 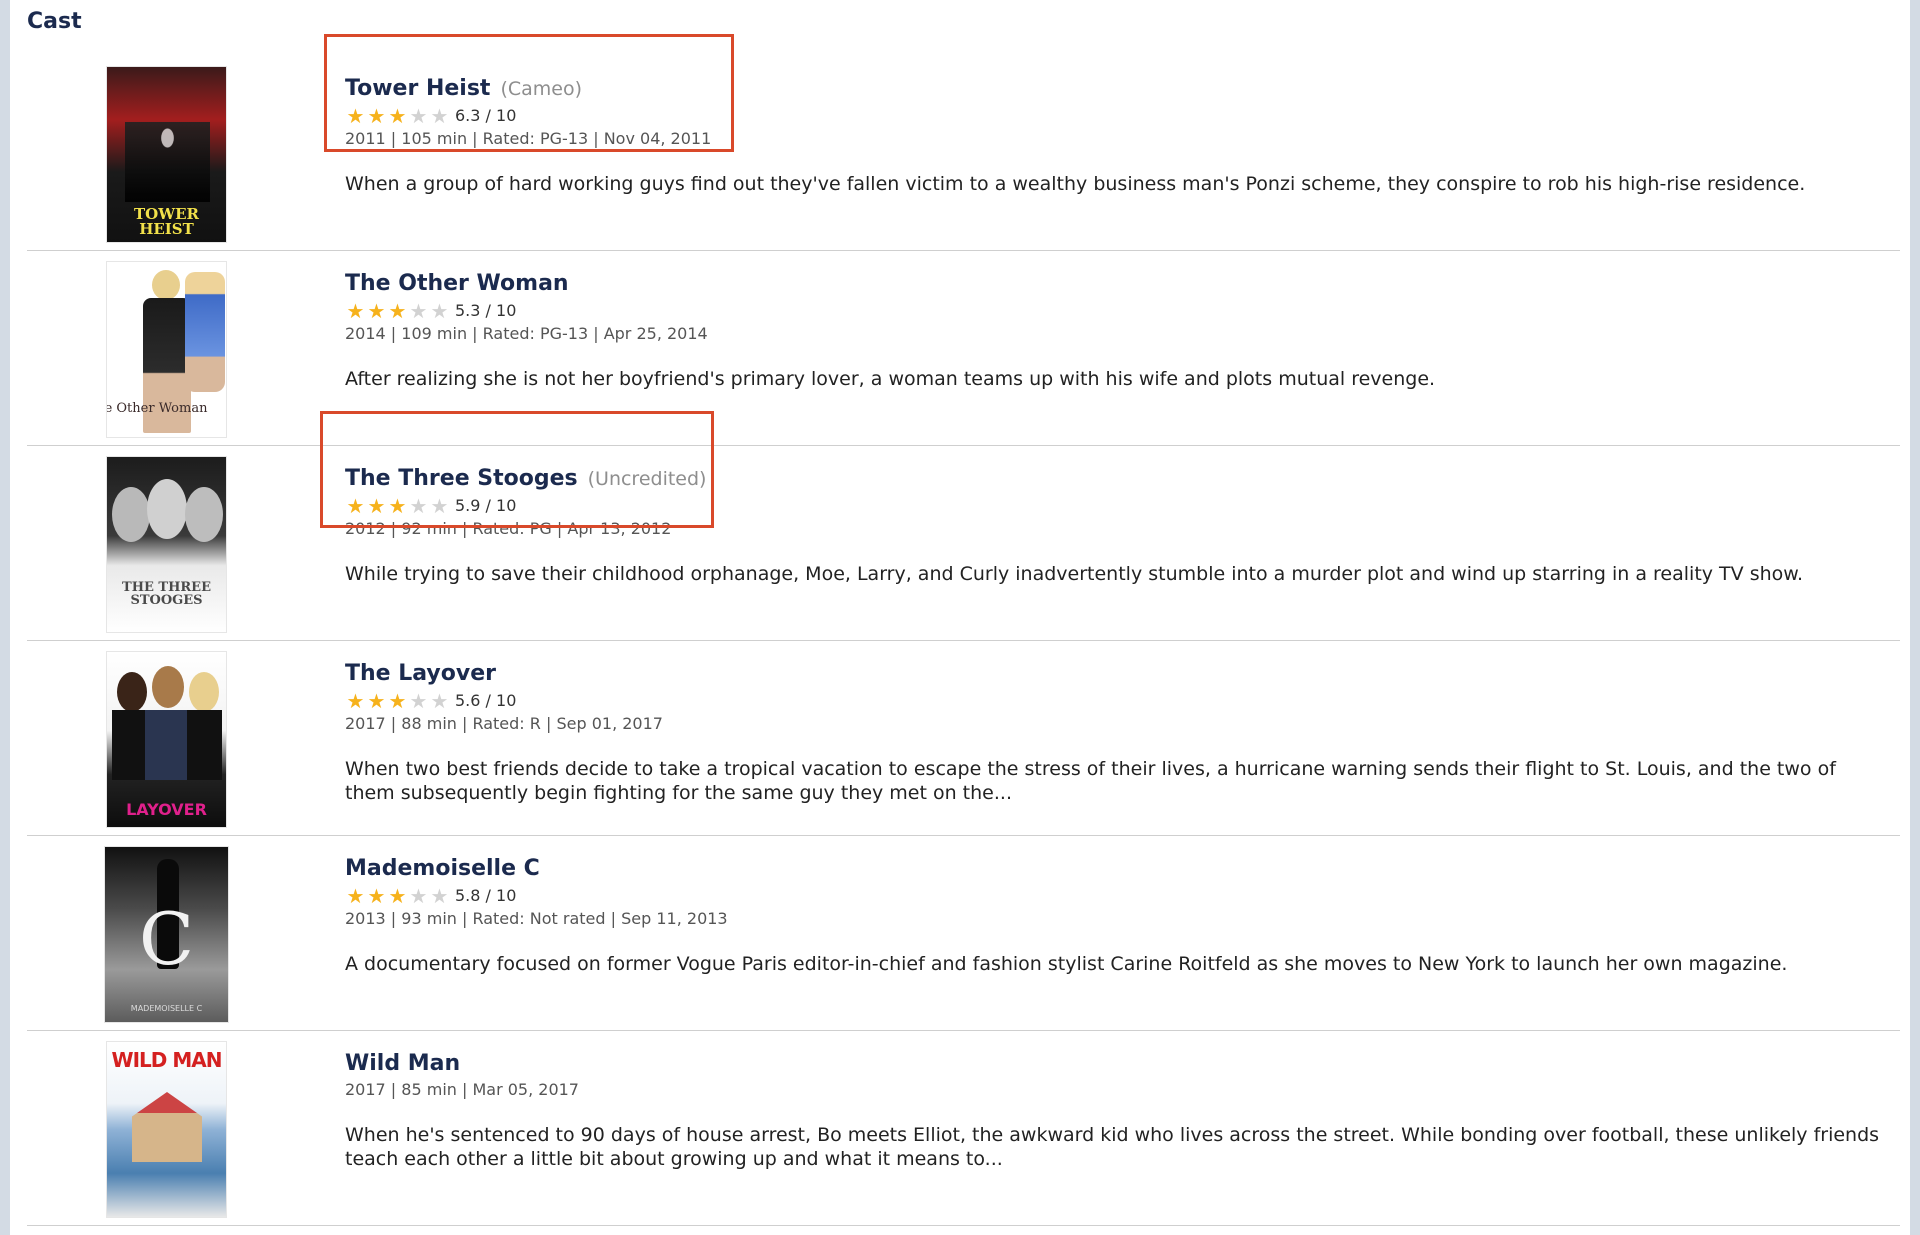 What do you see at coordinates (1112, 310) in the screenshot?
I see `rating-row: ★ ★ ★ ★ ★ 5.3 / 10` at bounding box center [1112, 310].